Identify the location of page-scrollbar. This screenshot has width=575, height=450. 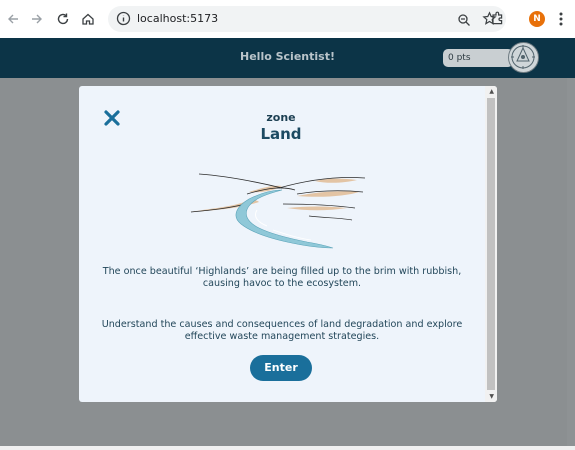
(571, 262).